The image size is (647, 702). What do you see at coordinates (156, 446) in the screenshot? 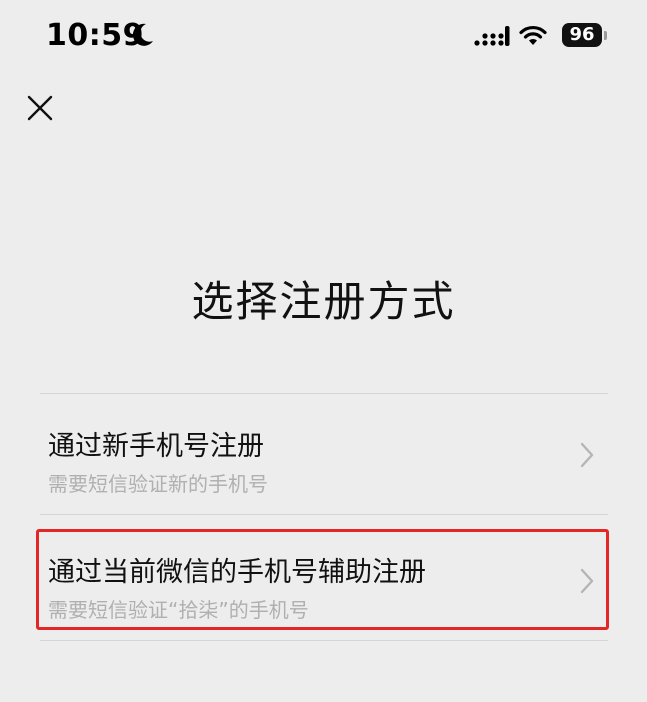
I see `option-title: 通过新手机号注册` at bounding box center [156, 446].